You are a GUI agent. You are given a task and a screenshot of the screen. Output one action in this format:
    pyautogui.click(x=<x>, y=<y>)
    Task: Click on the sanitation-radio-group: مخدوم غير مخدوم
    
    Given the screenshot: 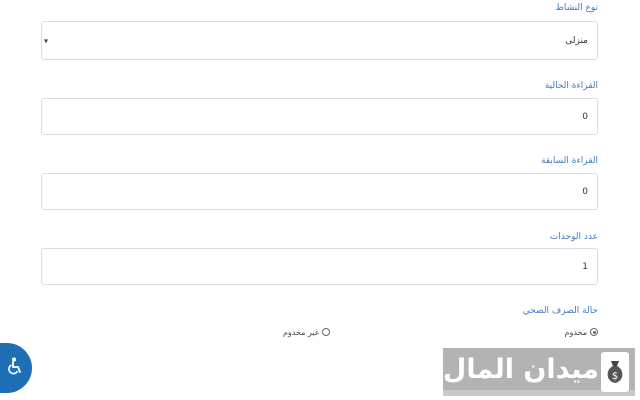 What is the action you would take?
    pyautogui.click(x=438, y=332)
    